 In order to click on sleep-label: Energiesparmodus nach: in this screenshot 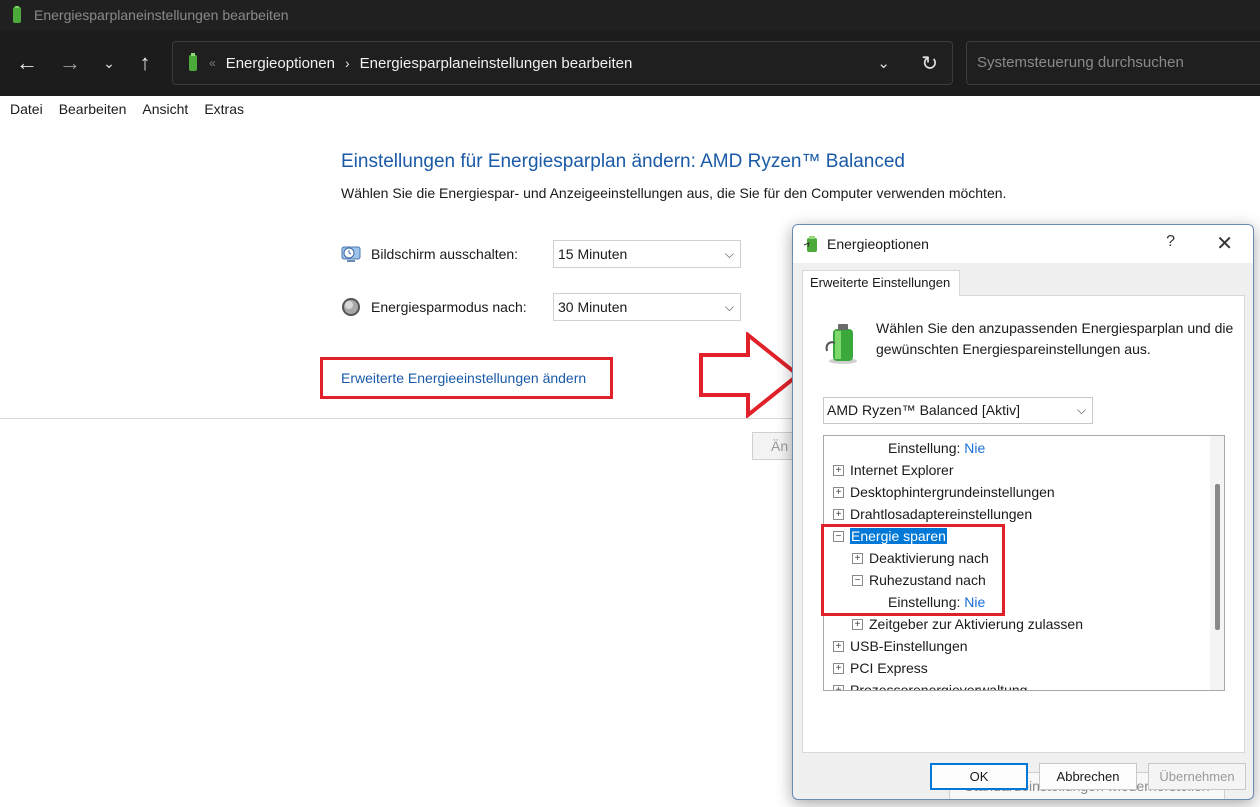, I will do `click(449, 307)`.